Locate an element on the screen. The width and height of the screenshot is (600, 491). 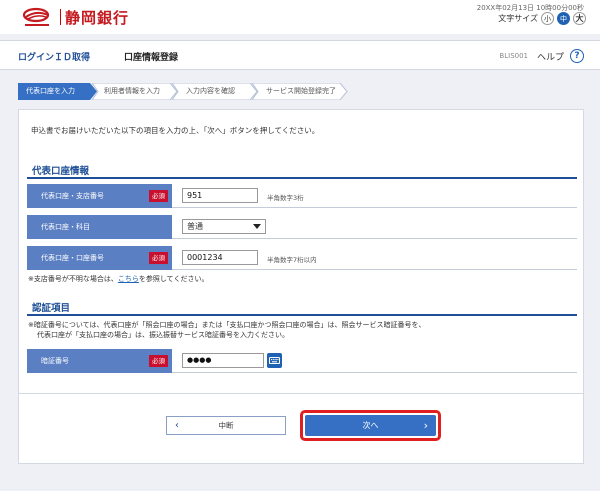
step-2: 利用者情報を入力 is located at coordinates (135, 91).